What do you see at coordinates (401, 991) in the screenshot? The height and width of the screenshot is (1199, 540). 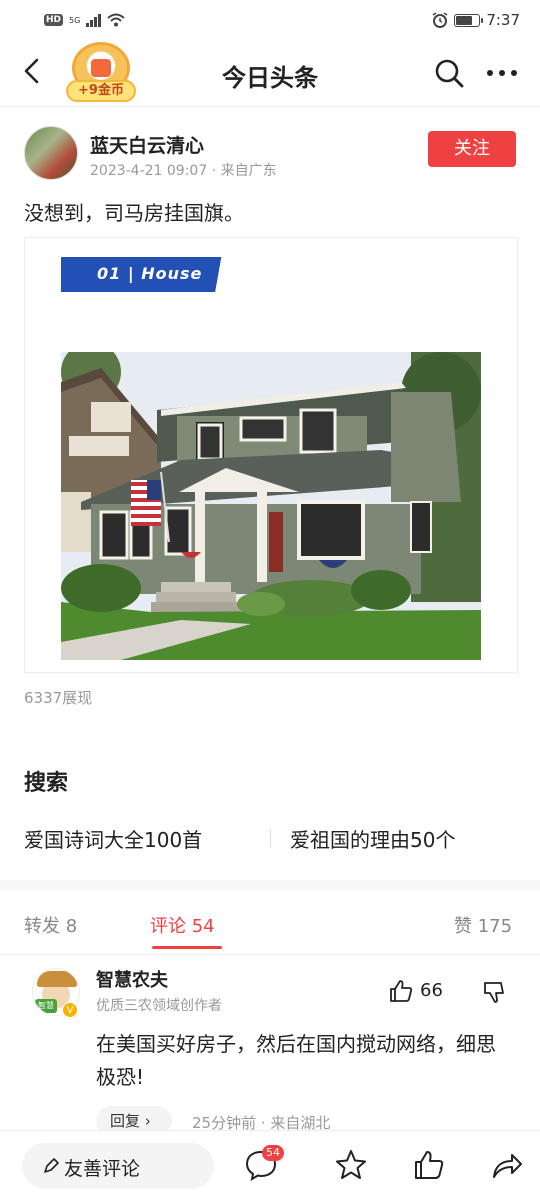 I see `thumbs-up-icon` at bounding box center [401, 991].